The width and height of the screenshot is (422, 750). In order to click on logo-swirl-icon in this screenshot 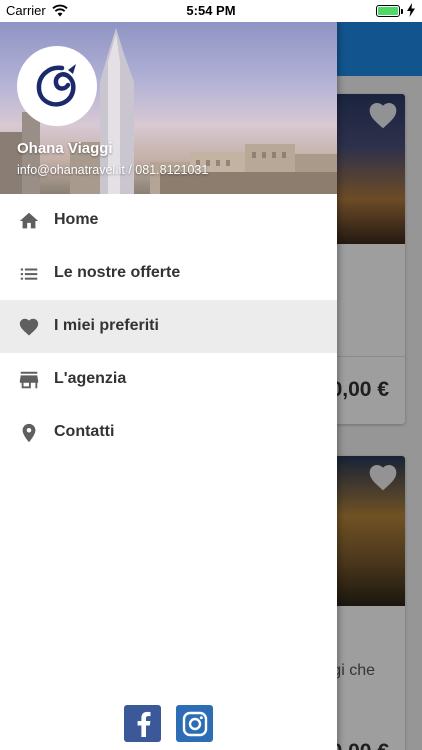, I will do `click(56, 85)`.